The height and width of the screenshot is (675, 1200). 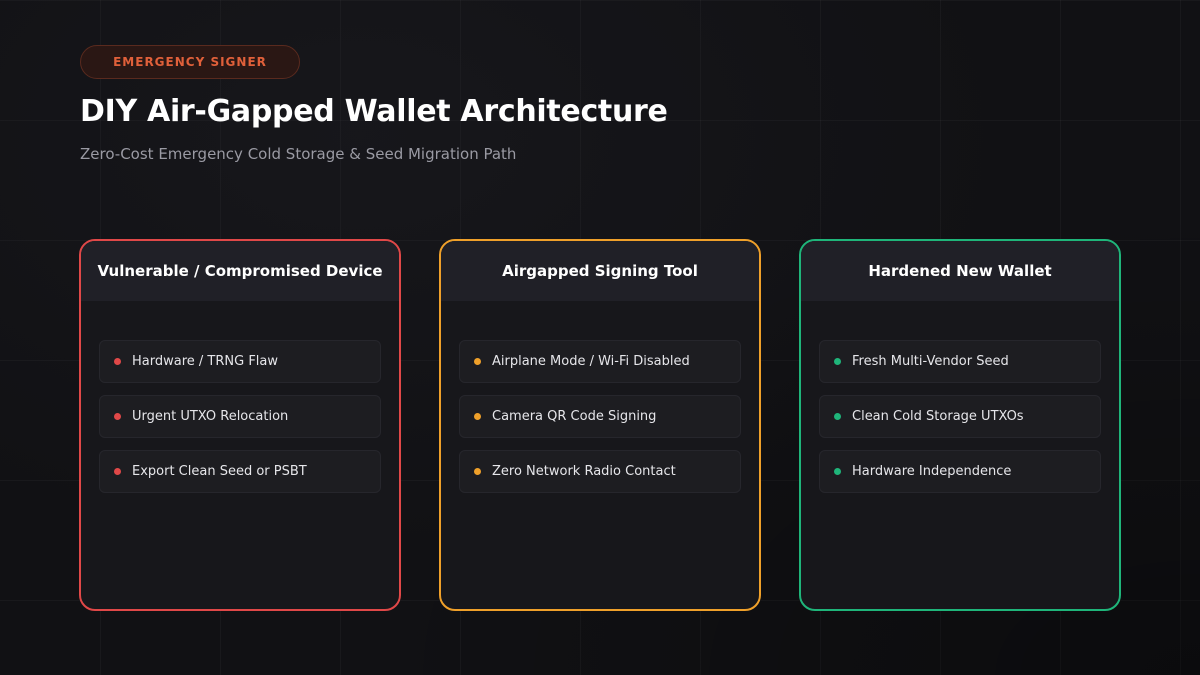 I want to click on list-item: Urgent UTXO Relocation, so click(x=240, y=416).